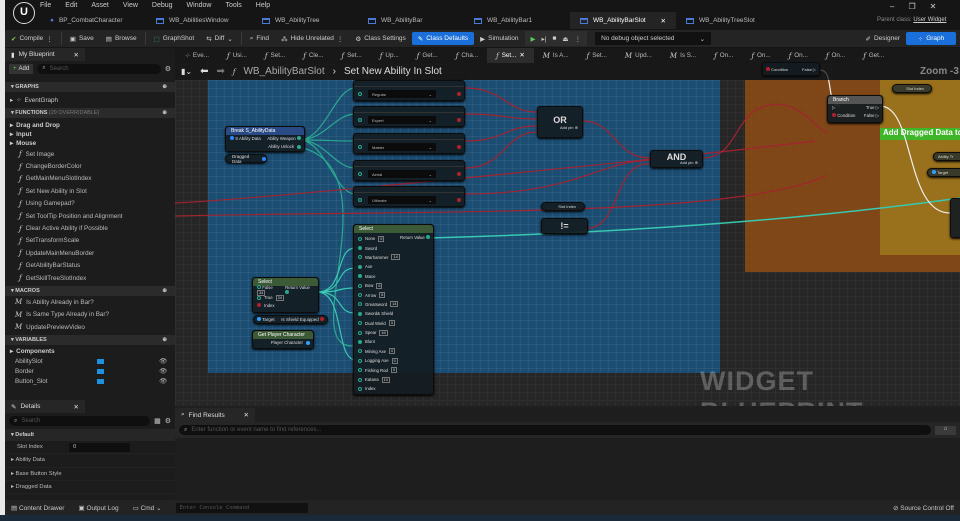 The width and height of the screenshot is (960, 521). What do you see at coordinates (931, 38) in the screenshot?
I see `graph-button: ⁘ Graph` at bounding box center [931, 38].